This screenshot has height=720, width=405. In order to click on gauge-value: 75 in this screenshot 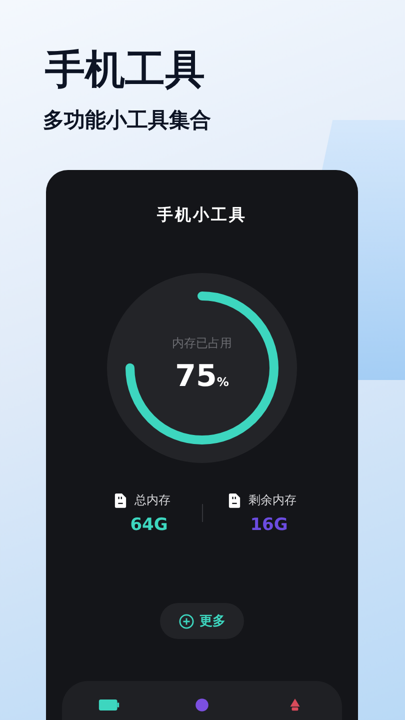, I will do `click(196, 377)`.